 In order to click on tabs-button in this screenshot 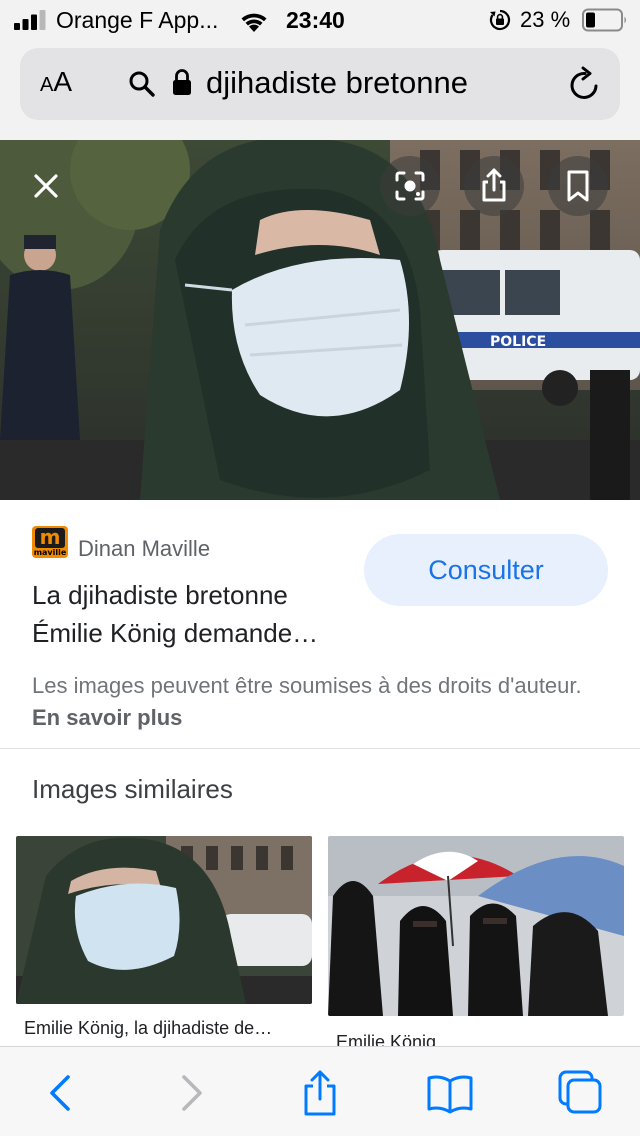, I will do `click(580, 1093)`.